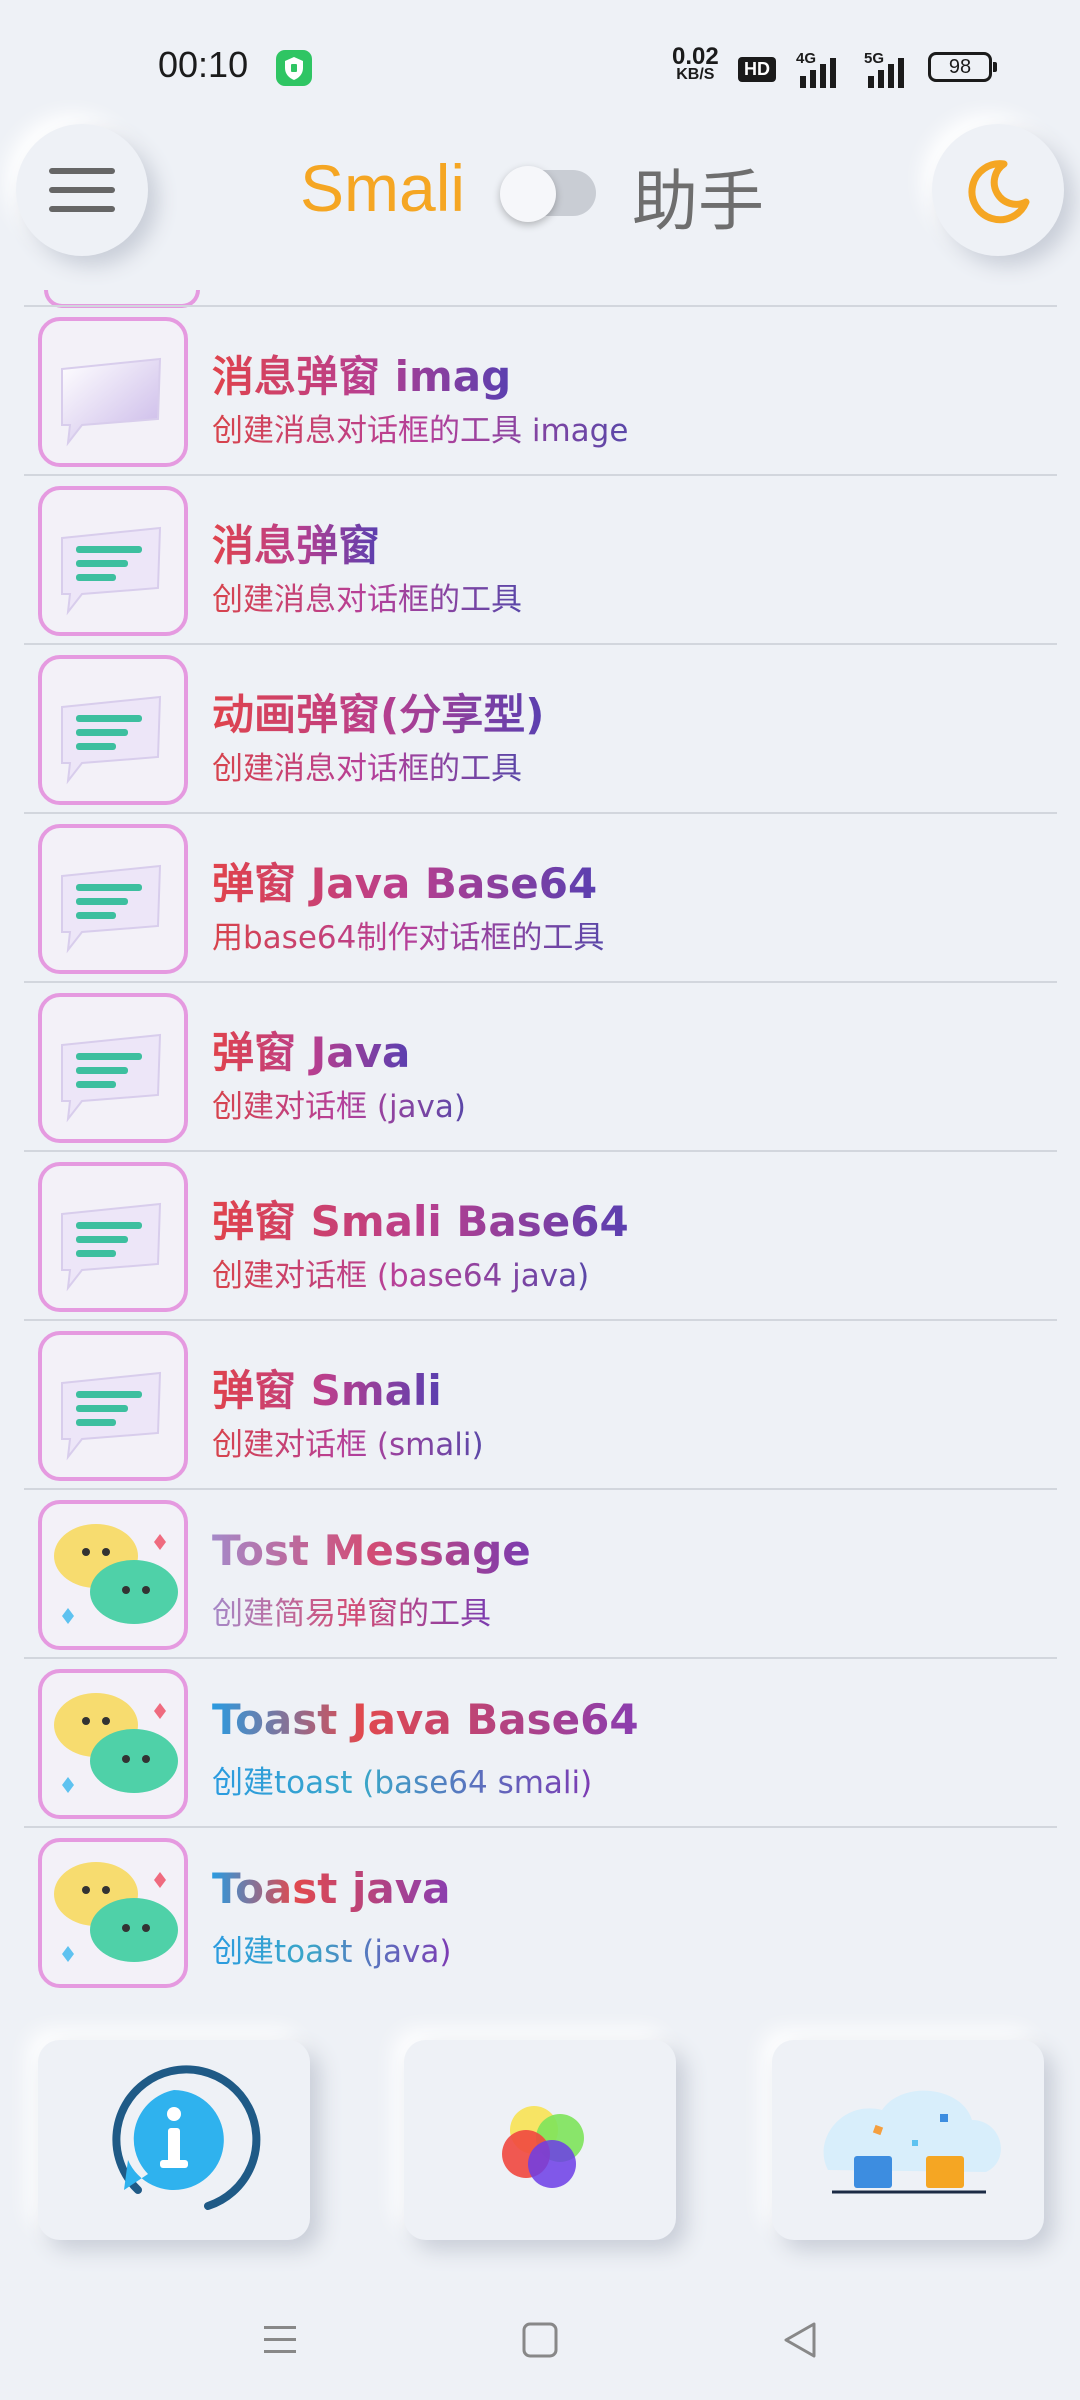  I want to click on tool-title: 动画弹窗(分享型), so click(378, 711).